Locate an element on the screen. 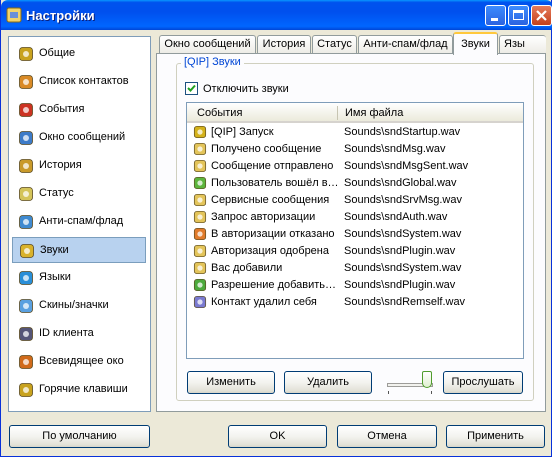  tab-4: Звуки is located at coordinates (475, 43).